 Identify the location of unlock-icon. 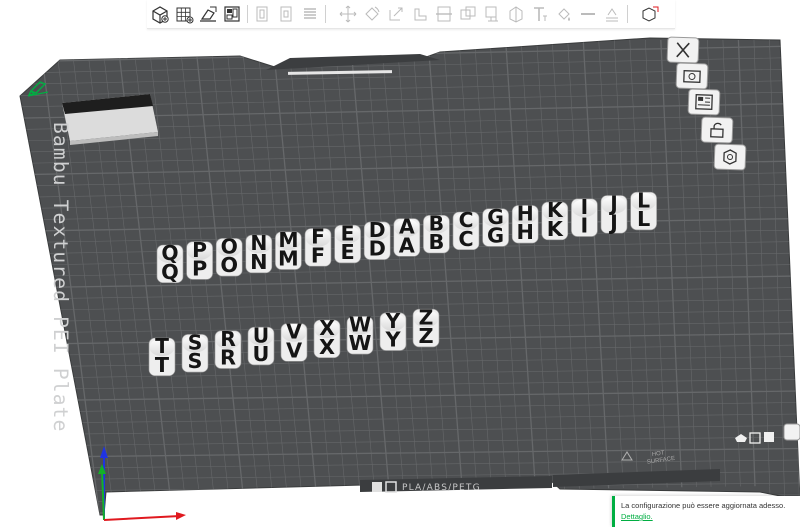
(717, 130).